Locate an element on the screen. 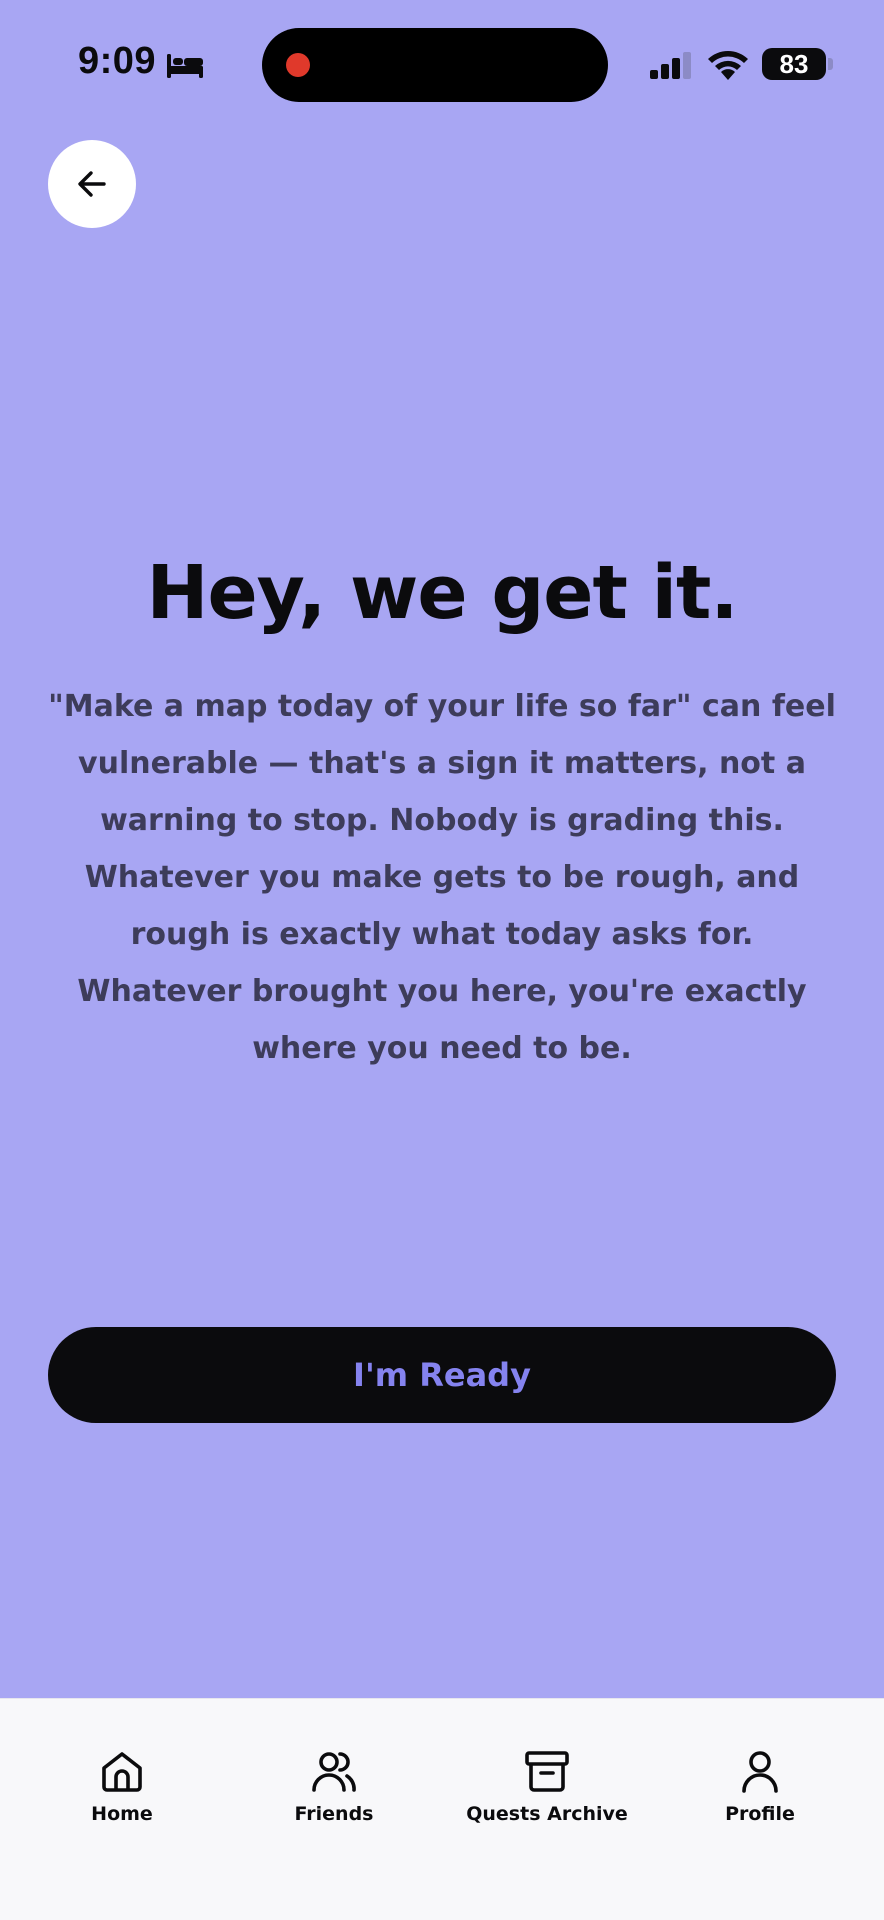 This screenshot has height=1920, width=884. profile-icon is located at coordinates (760, 1772).